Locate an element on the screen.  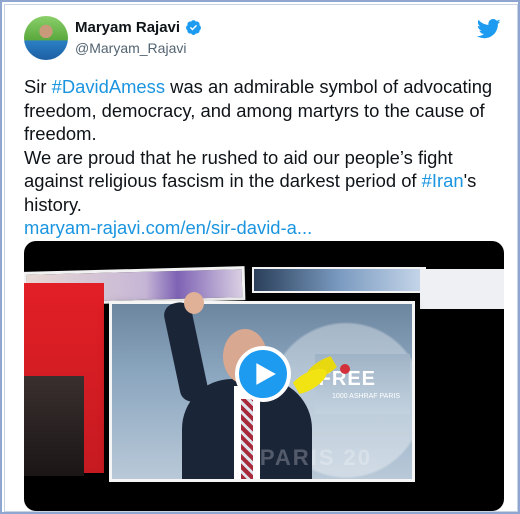
avatar is located at coordinates (46, 38).